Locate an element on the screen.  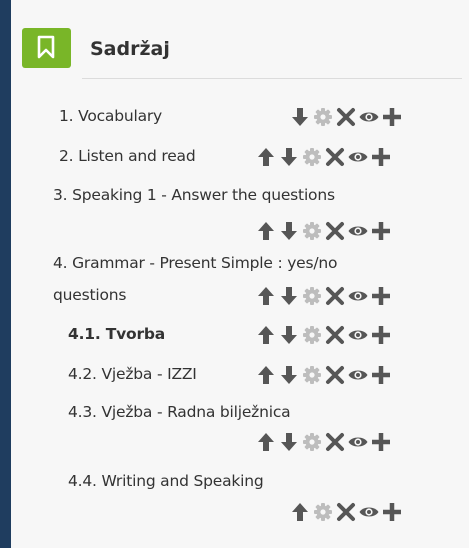
bookmark-badge is located at coordinates (46, 48).